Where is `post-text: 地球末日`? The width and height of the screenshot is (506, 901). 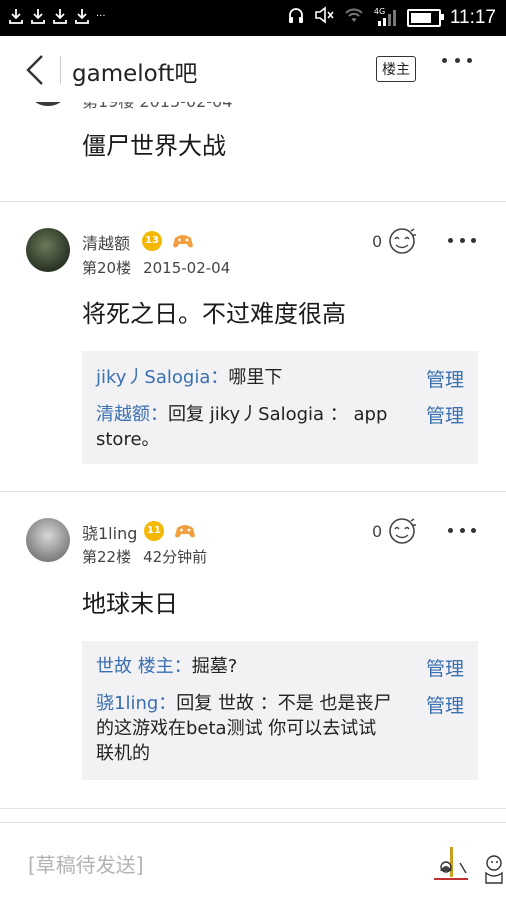 post-text: 地球末日 is located at coordinates (130, 604).